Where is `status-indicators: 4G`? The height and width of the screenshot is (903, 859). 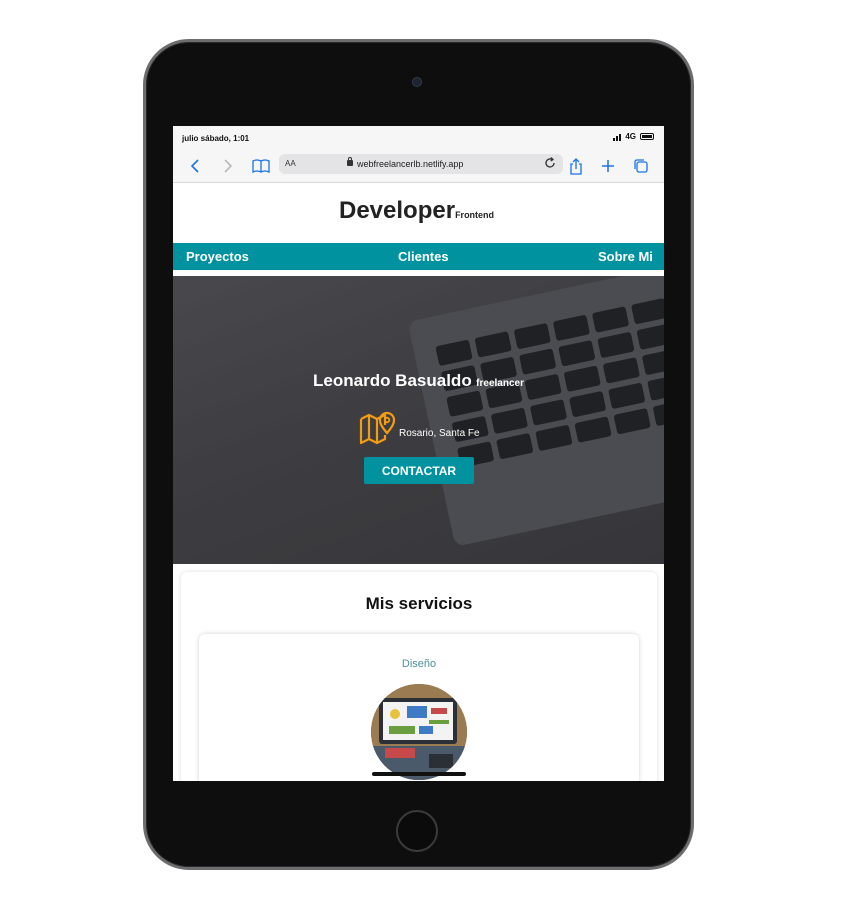 status-indicators: 4G is located at coordinates (633, 136).